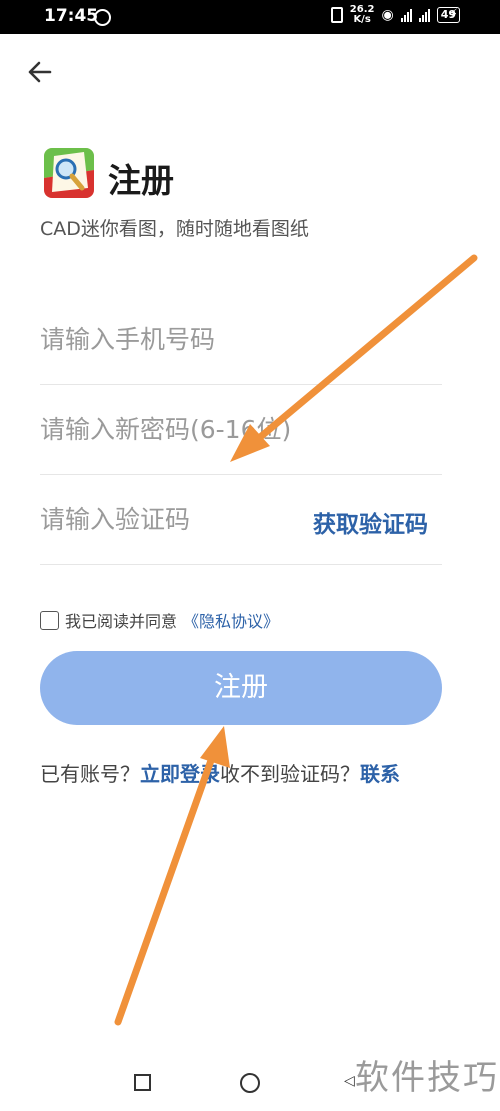  I want to click on app-logo, so click(69, 173).